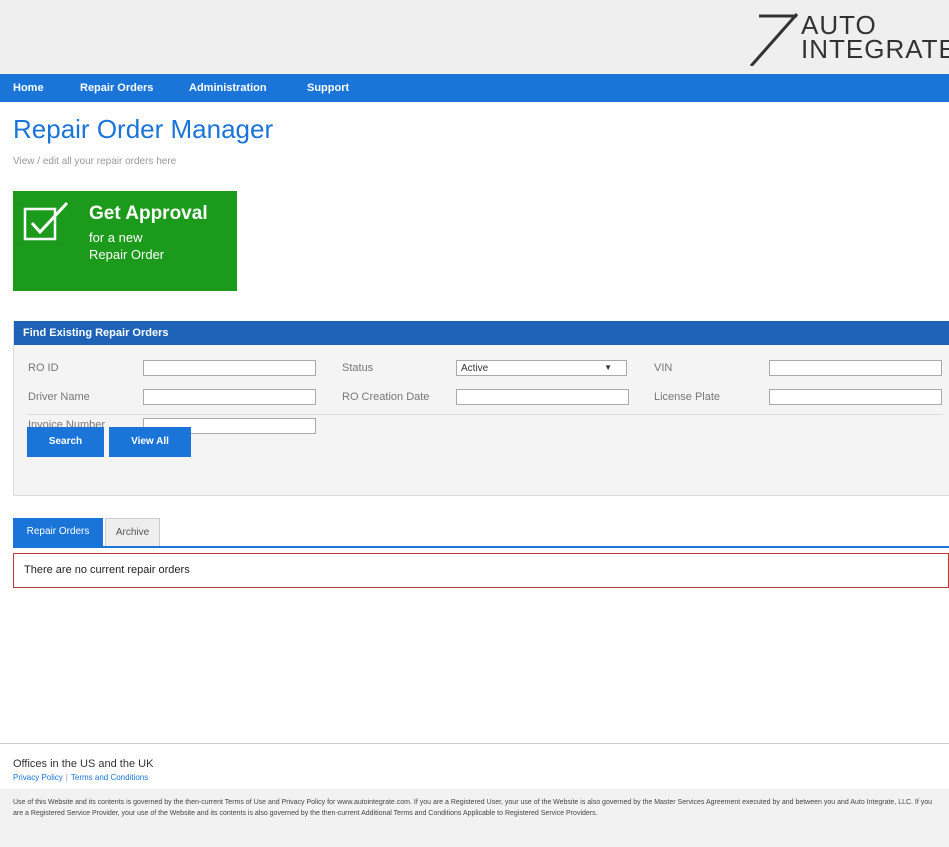 This screenshot has height=847, width=949. What do you see at coordinates (65, 442) in the screenshot?
I see `search-button: Search` at bounding box center [65, 442].